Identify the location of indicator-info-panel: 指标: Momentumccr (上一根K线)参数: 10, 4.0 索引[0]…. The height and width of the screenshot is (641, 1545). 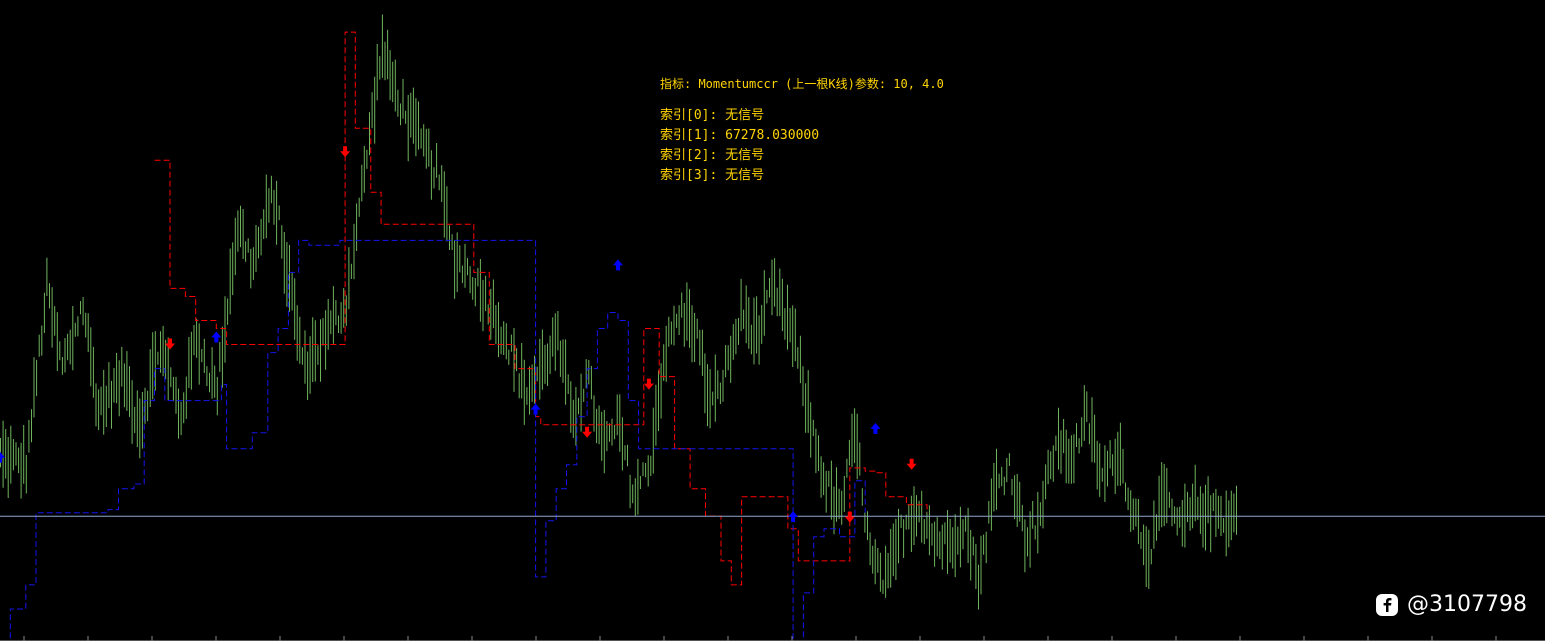
(802, 131).